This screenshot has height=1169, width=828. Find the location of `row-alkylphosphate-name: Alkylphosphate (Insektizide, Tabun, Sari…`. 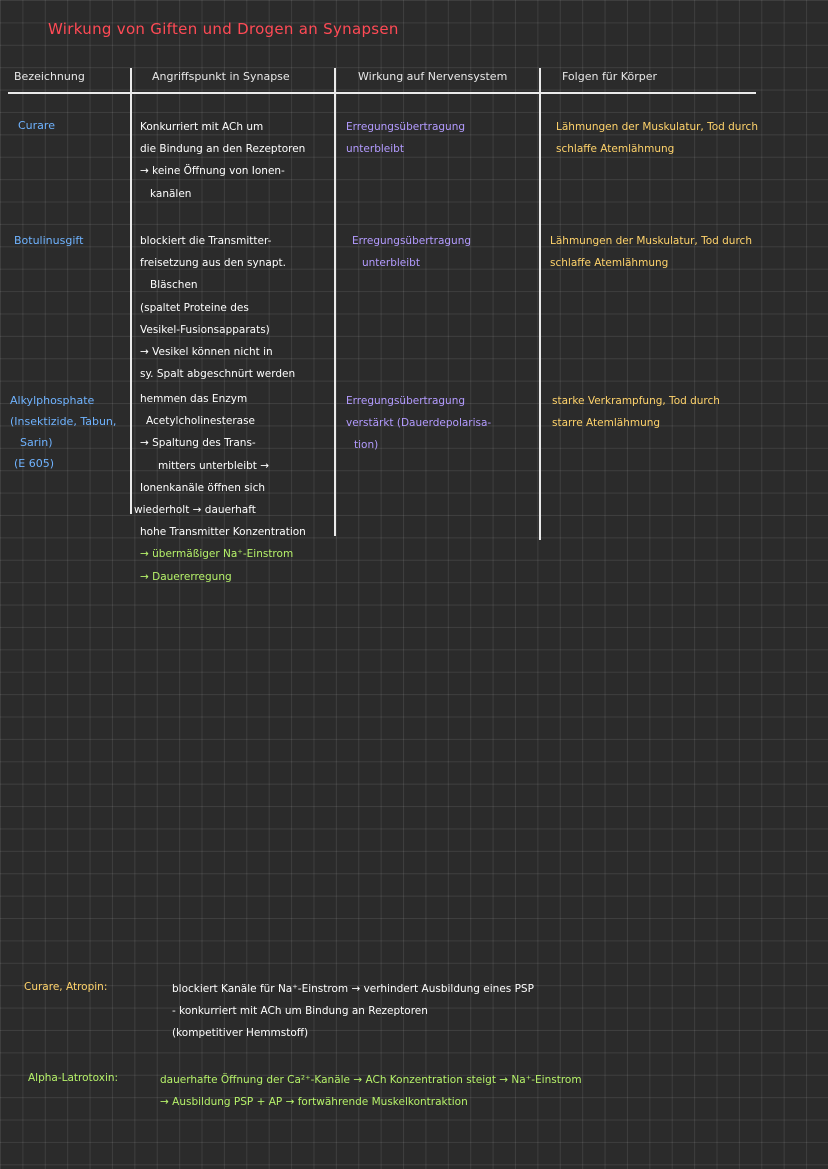

row-alkylphosphate-name: Alkylphosphate (Insektizide, Tabun, Sari… is located at coordinates (63, 432).